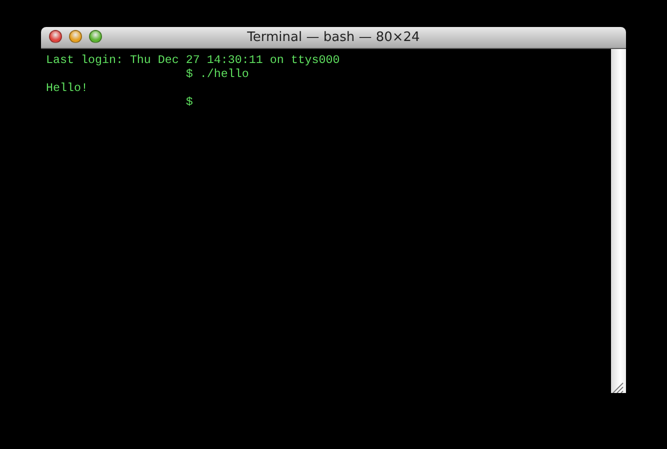 The height and width of the screenshot is (449, 667). Describe the element at coordinates (617, 387) in the screenshot. I see `resize-grip-icon` at that location.